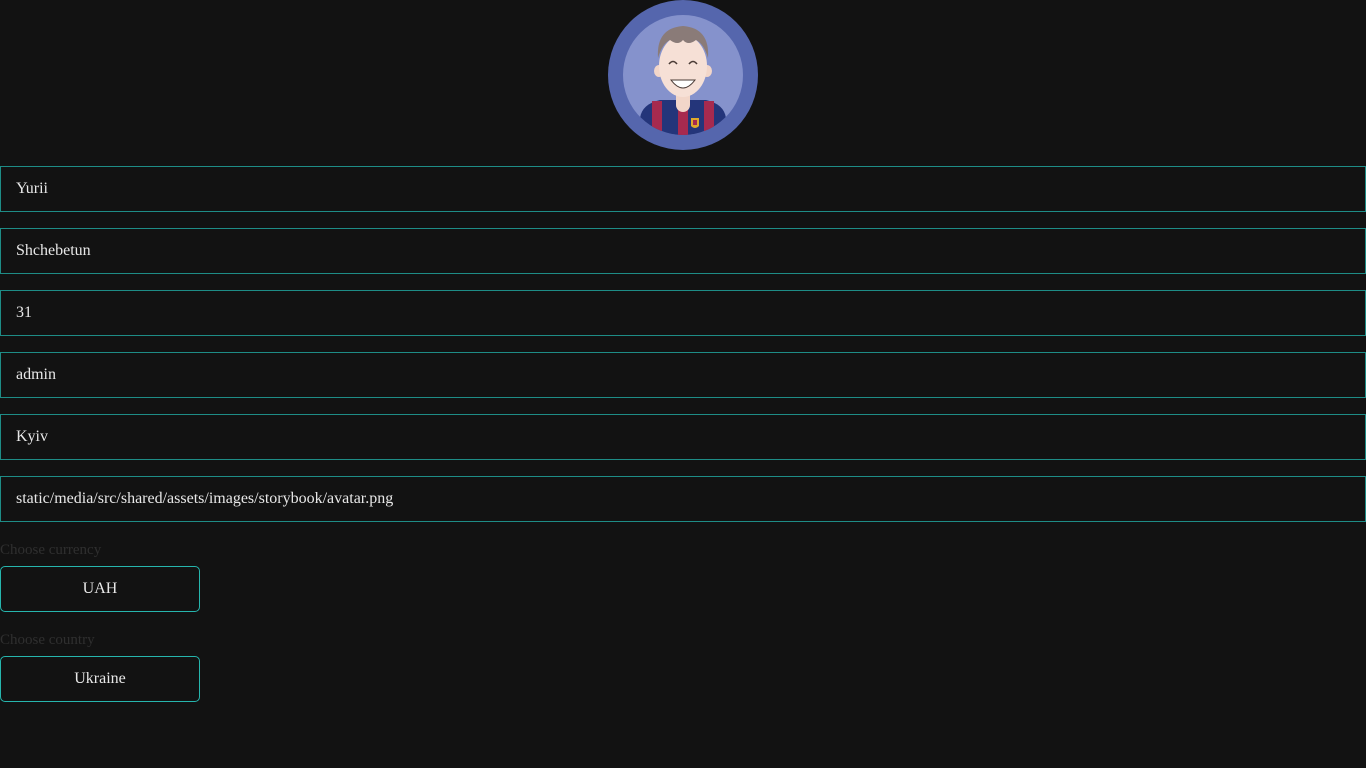  What do you see at coordinates (47, 640) in the screenshot?
I see `country-label: Choose country` at bounding box center [47, 640].